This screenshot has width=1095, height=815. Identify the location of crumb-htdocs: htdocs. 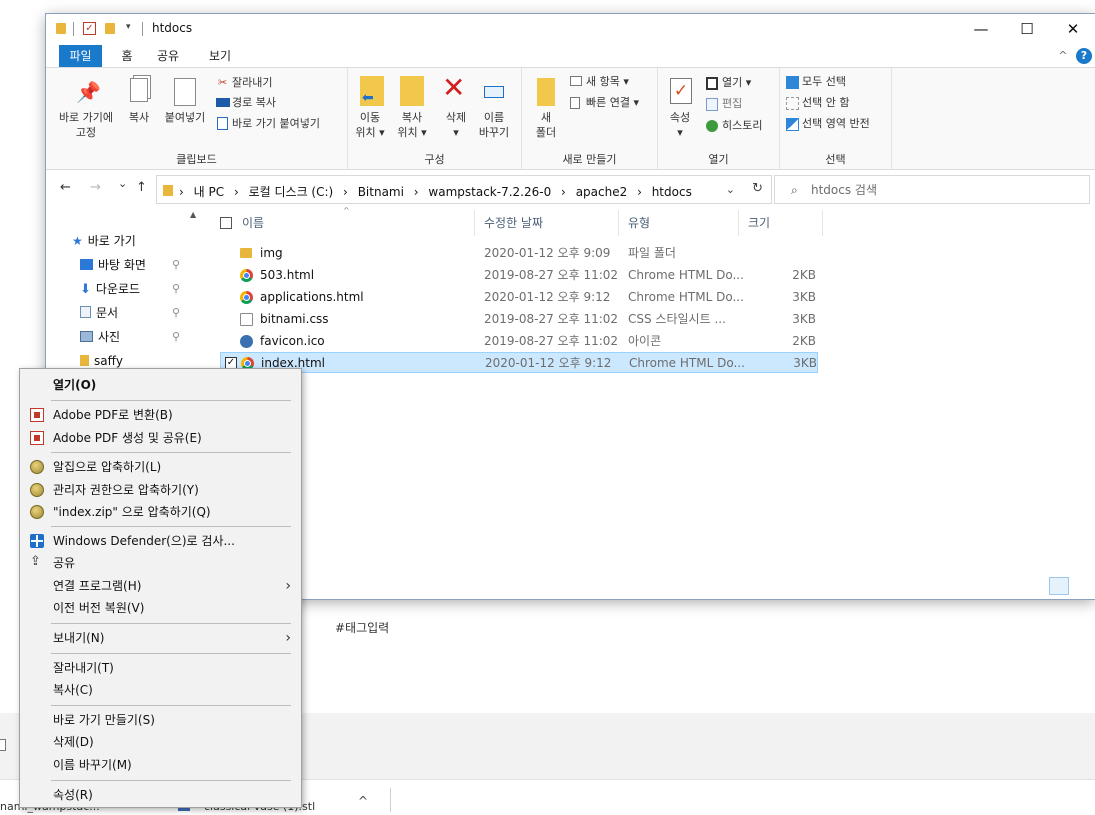
(672, 192).